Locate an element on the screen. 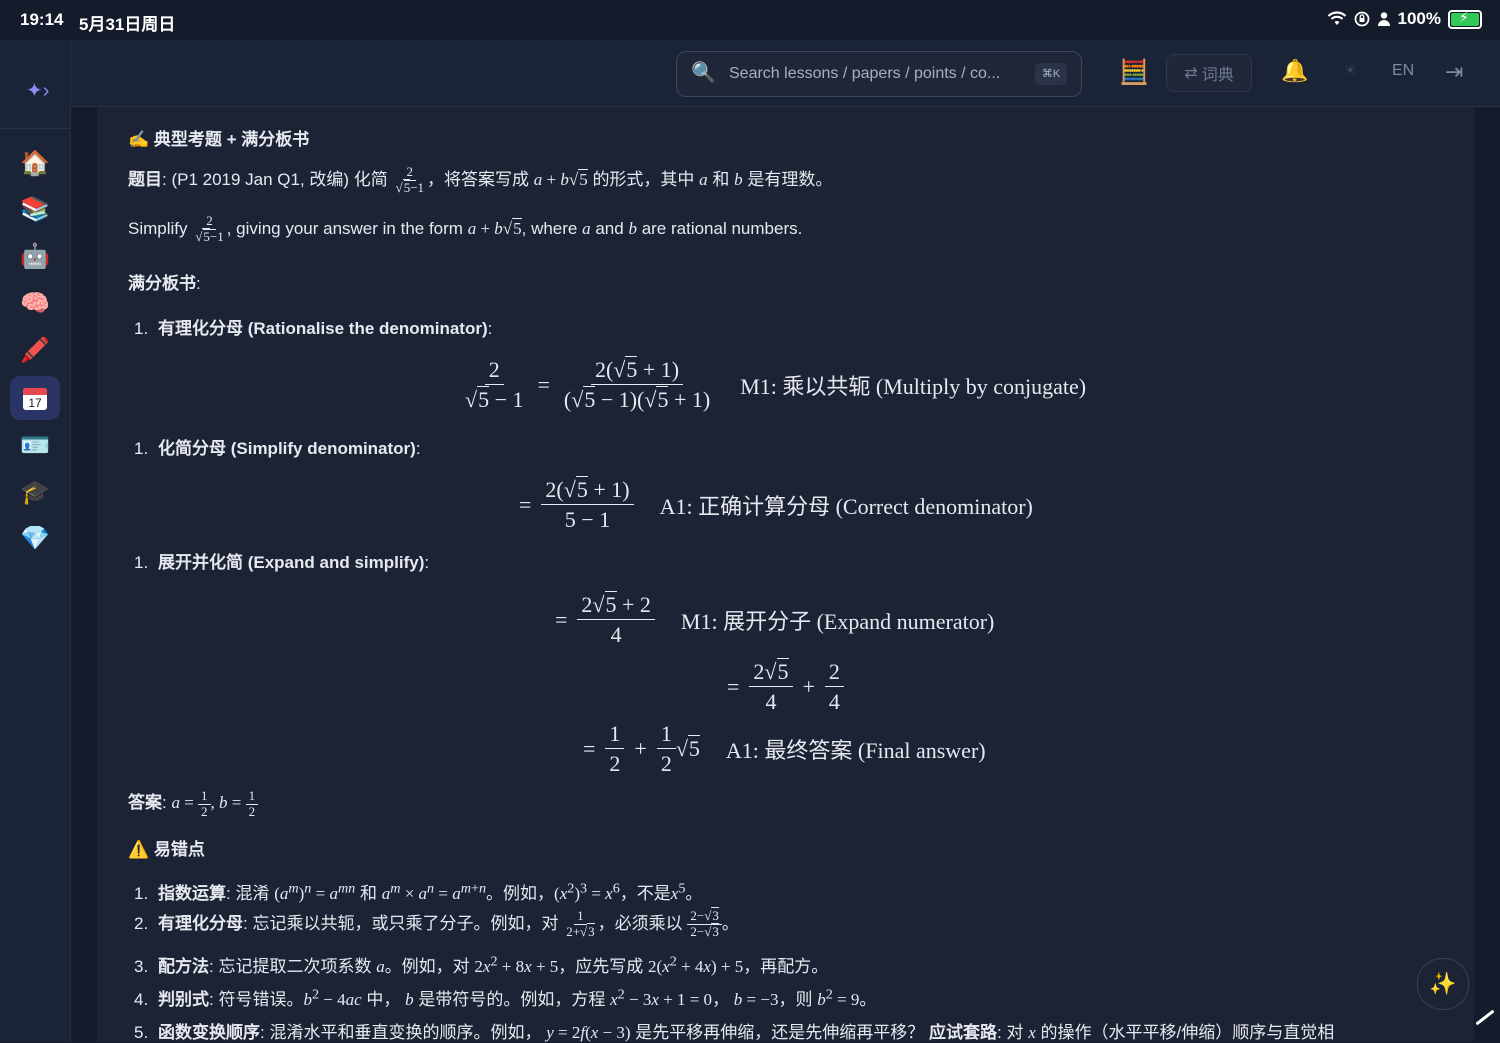 This screenshot has width=1500, height=1043. language-toggle: EN is located at coordinates (1403, 71).